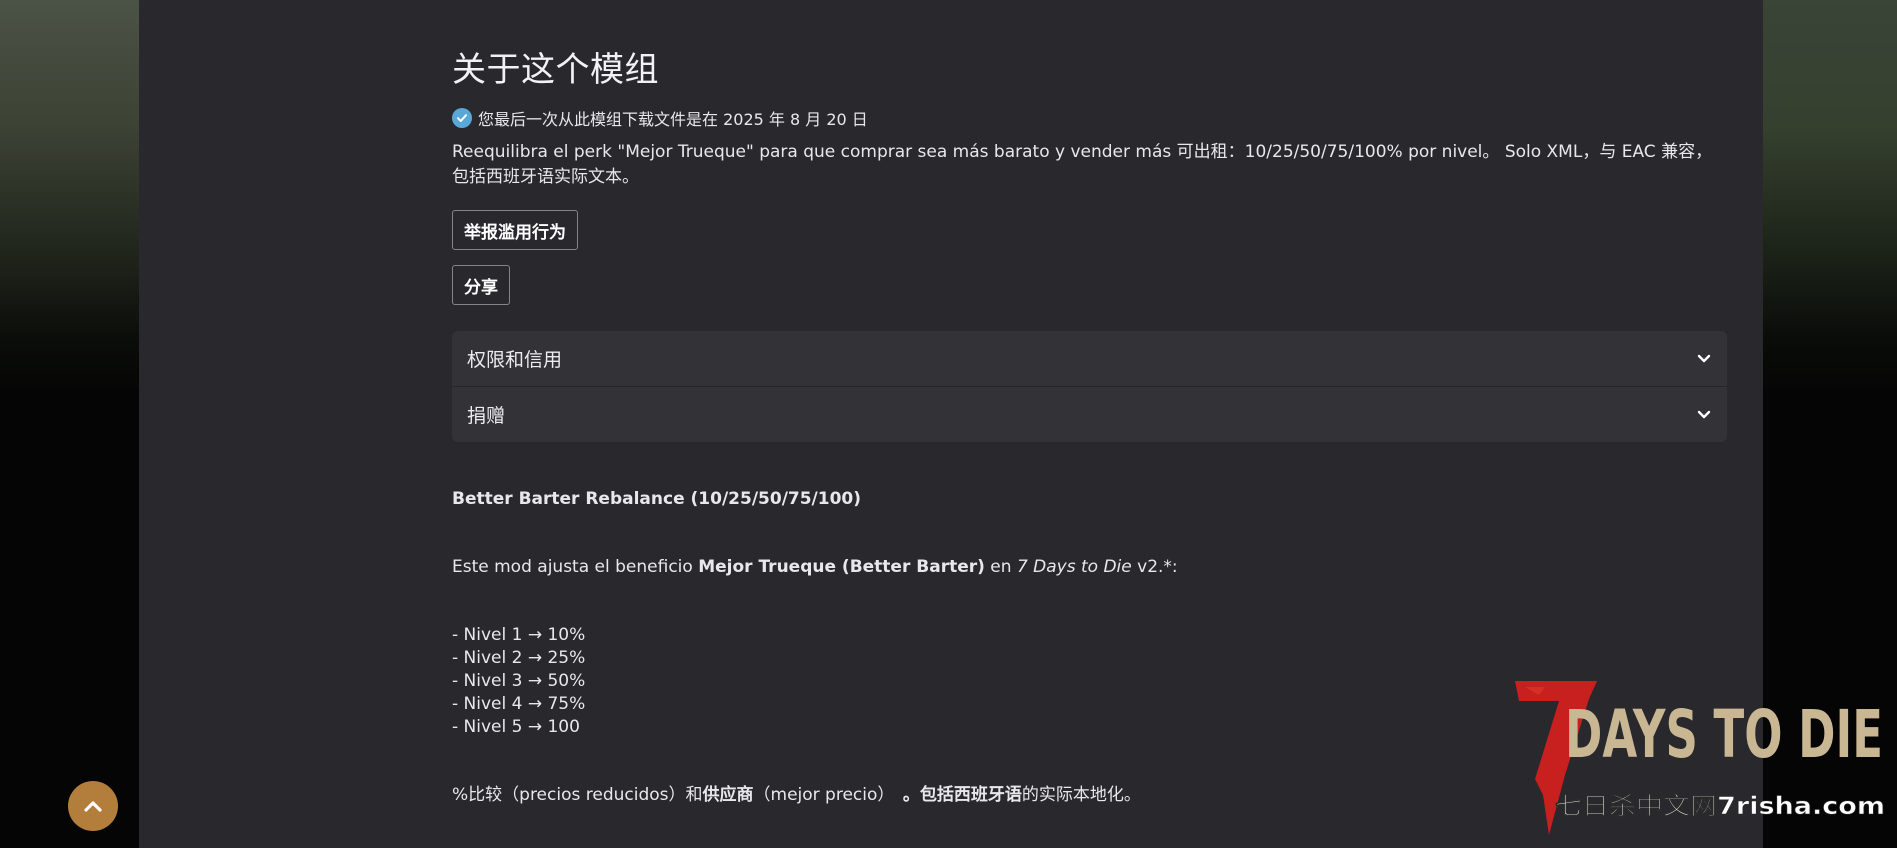  I want to click on game-logo-watermark: DAYS TO DIE 七日杀中文网7risha.com, so click(1700, 760).